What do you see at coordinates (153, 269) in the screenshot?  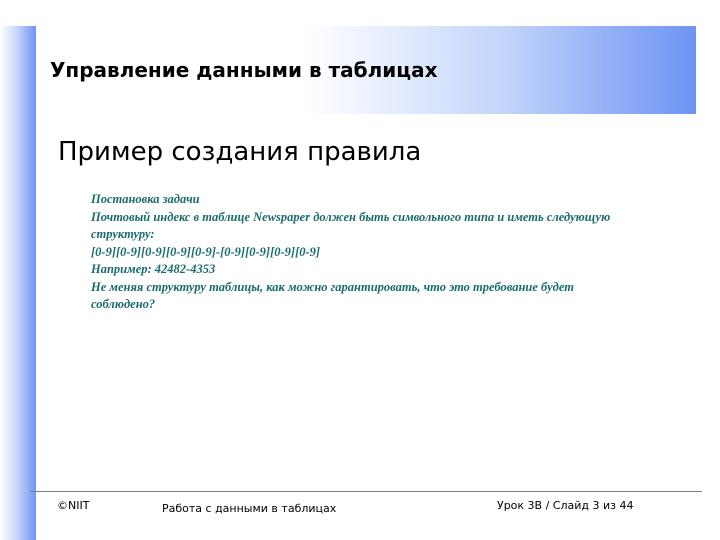 I see `example-line: Например: 42482-4353` at bounding box center [153, 269].